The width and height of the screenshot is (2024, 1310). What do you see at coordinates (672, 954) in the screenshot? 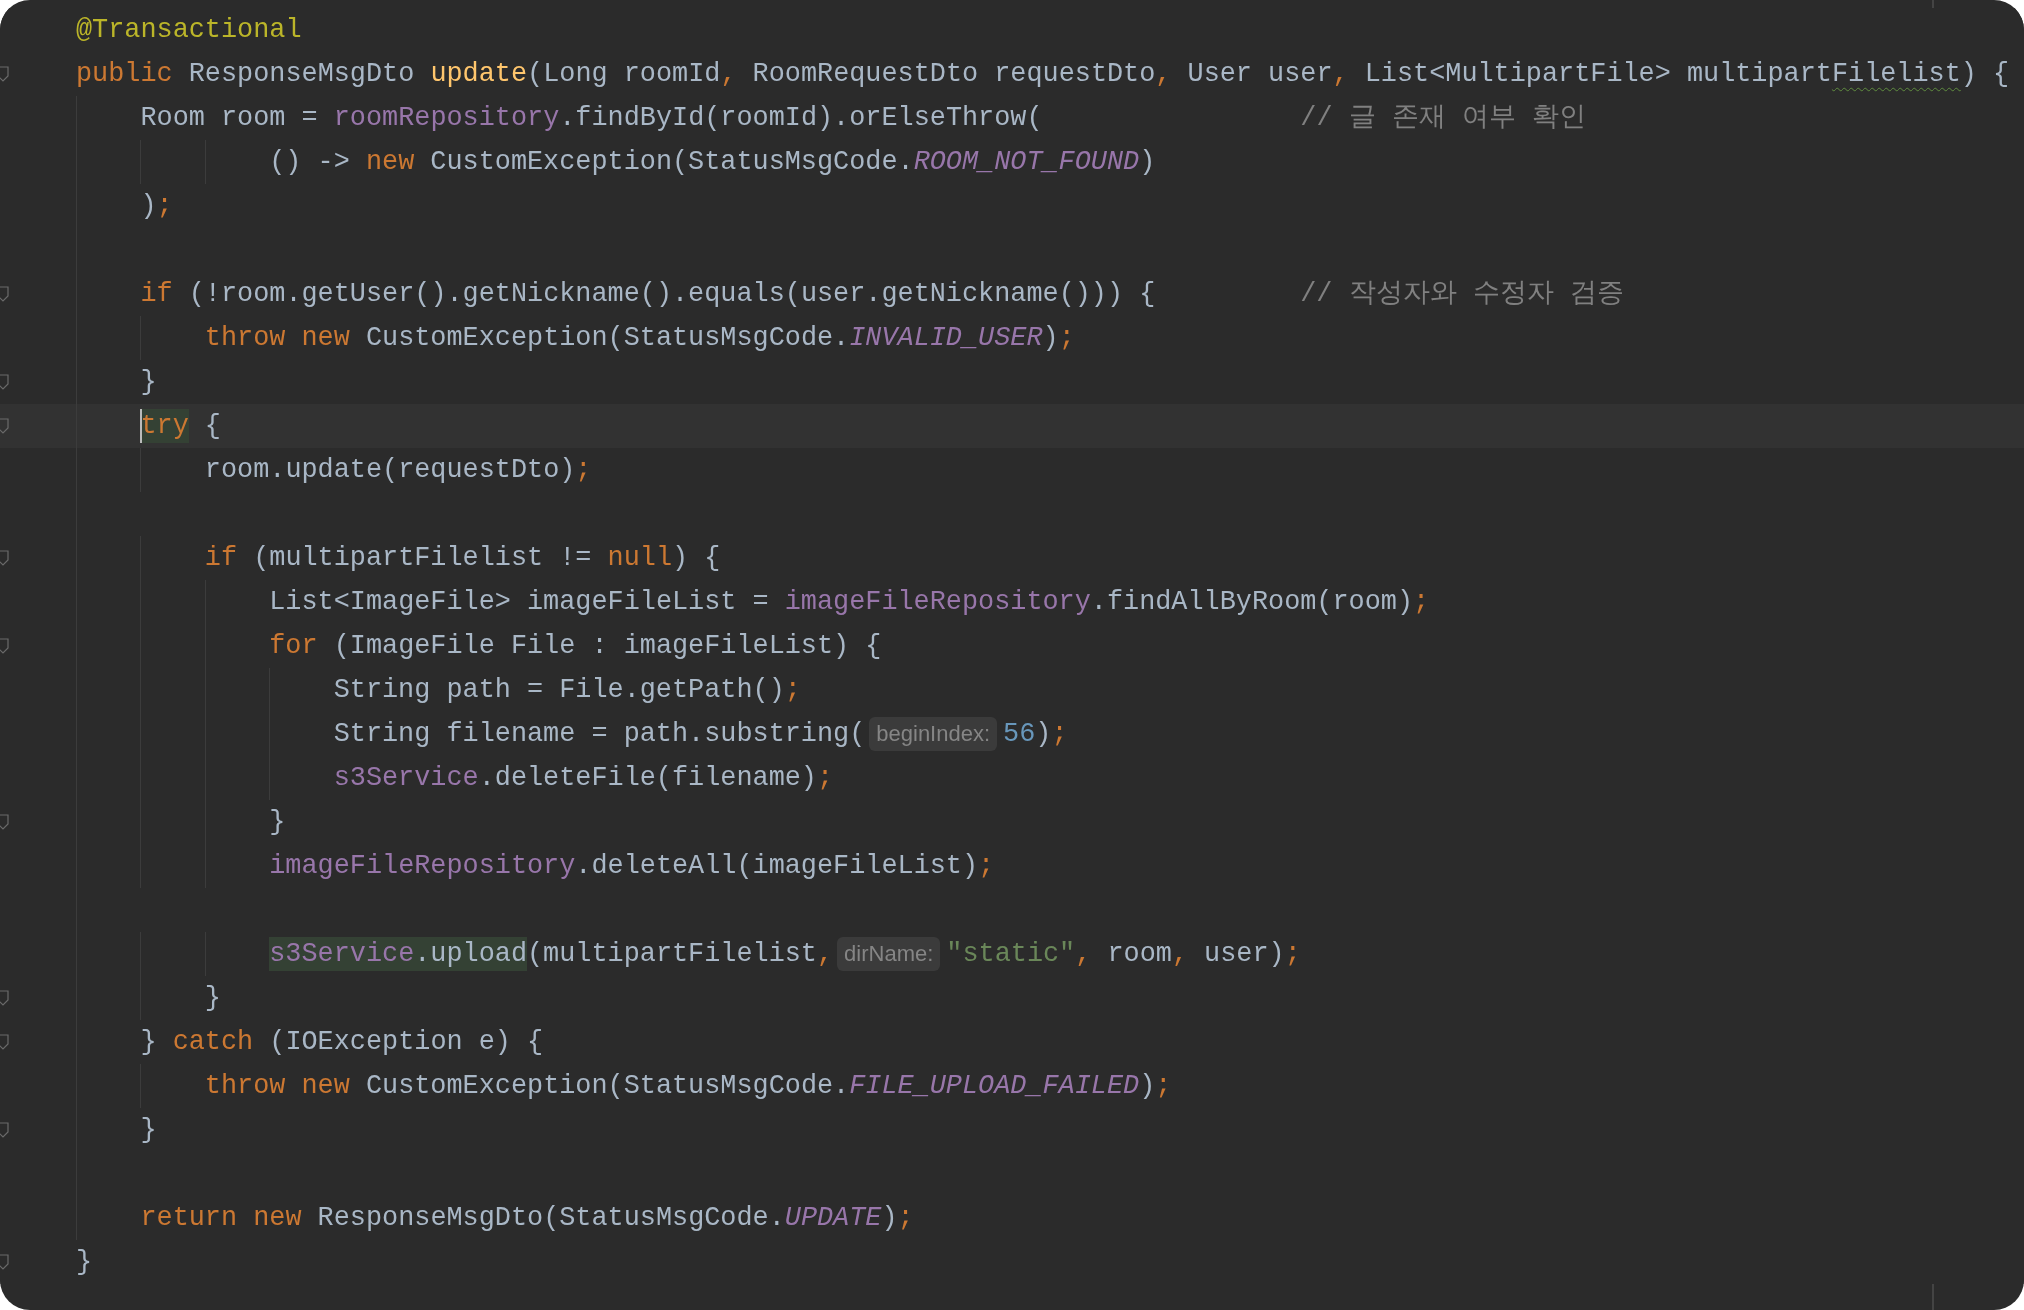
I see `code-text: (multipartFilelist` at bounding box center [672, 954].